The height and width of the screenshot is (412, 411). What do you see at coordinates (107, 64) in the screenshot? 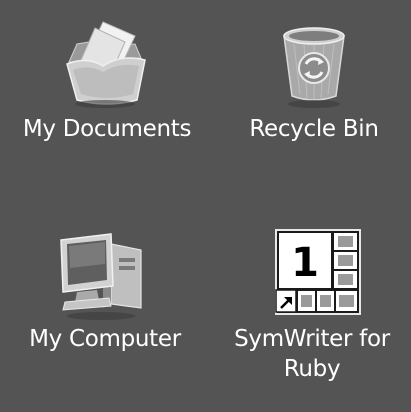
I see `folder-documents-icon` at bounding box center [107, 64].